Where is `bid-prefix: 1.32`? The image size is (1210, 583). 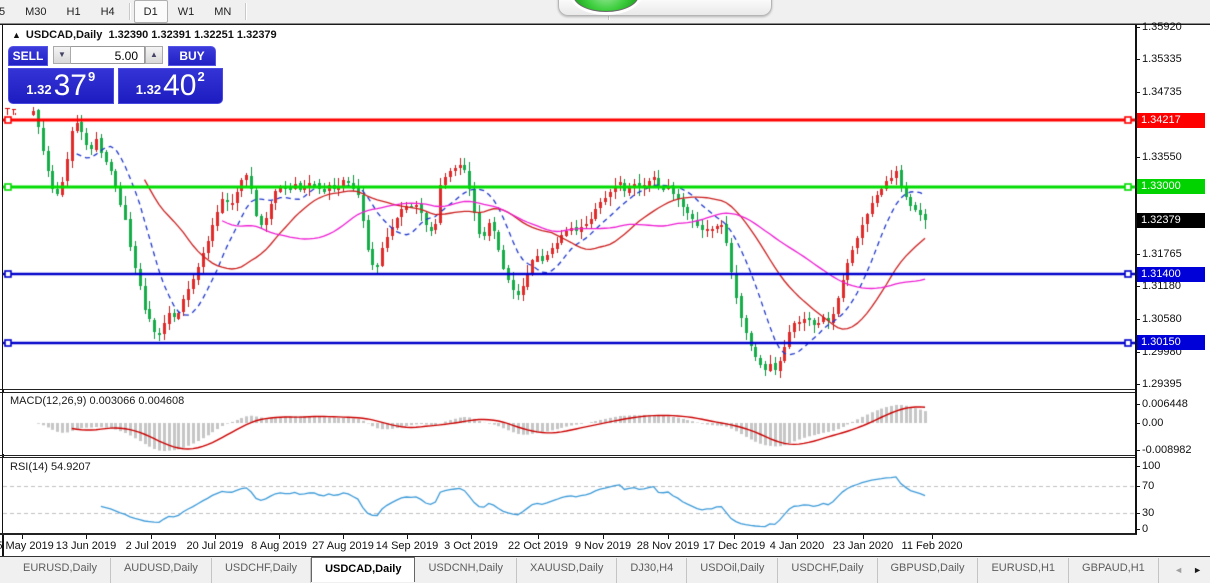
bid-prefix: 1.32 is located at coordinates (39, 89).